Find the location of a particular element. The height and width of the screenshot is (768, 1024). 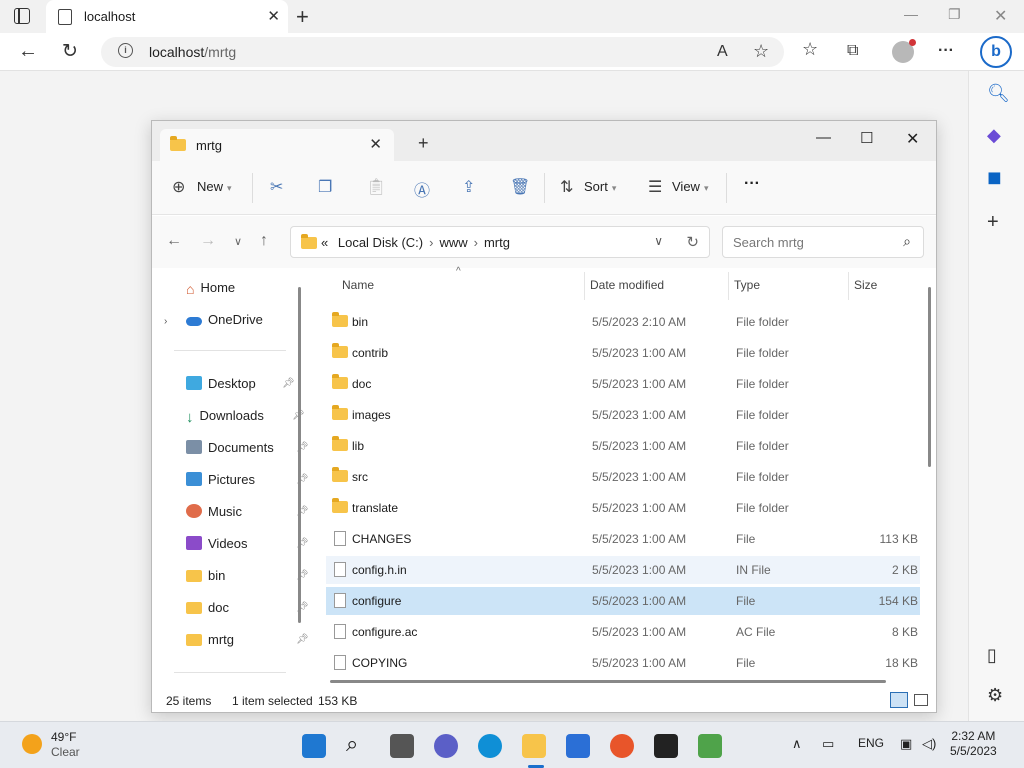

table-row: src 5/5/2023 1:00 AM File folder is located at coordinates (623, 477).